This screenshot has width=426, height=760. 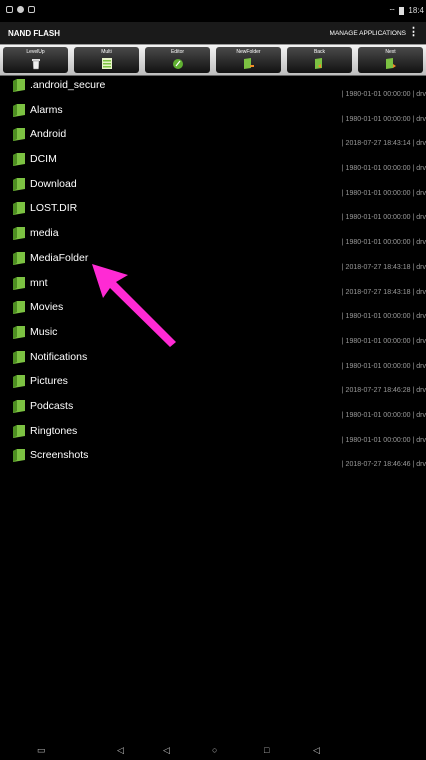 I want to click on file-name: Pictures, so click(x=49, y=381).